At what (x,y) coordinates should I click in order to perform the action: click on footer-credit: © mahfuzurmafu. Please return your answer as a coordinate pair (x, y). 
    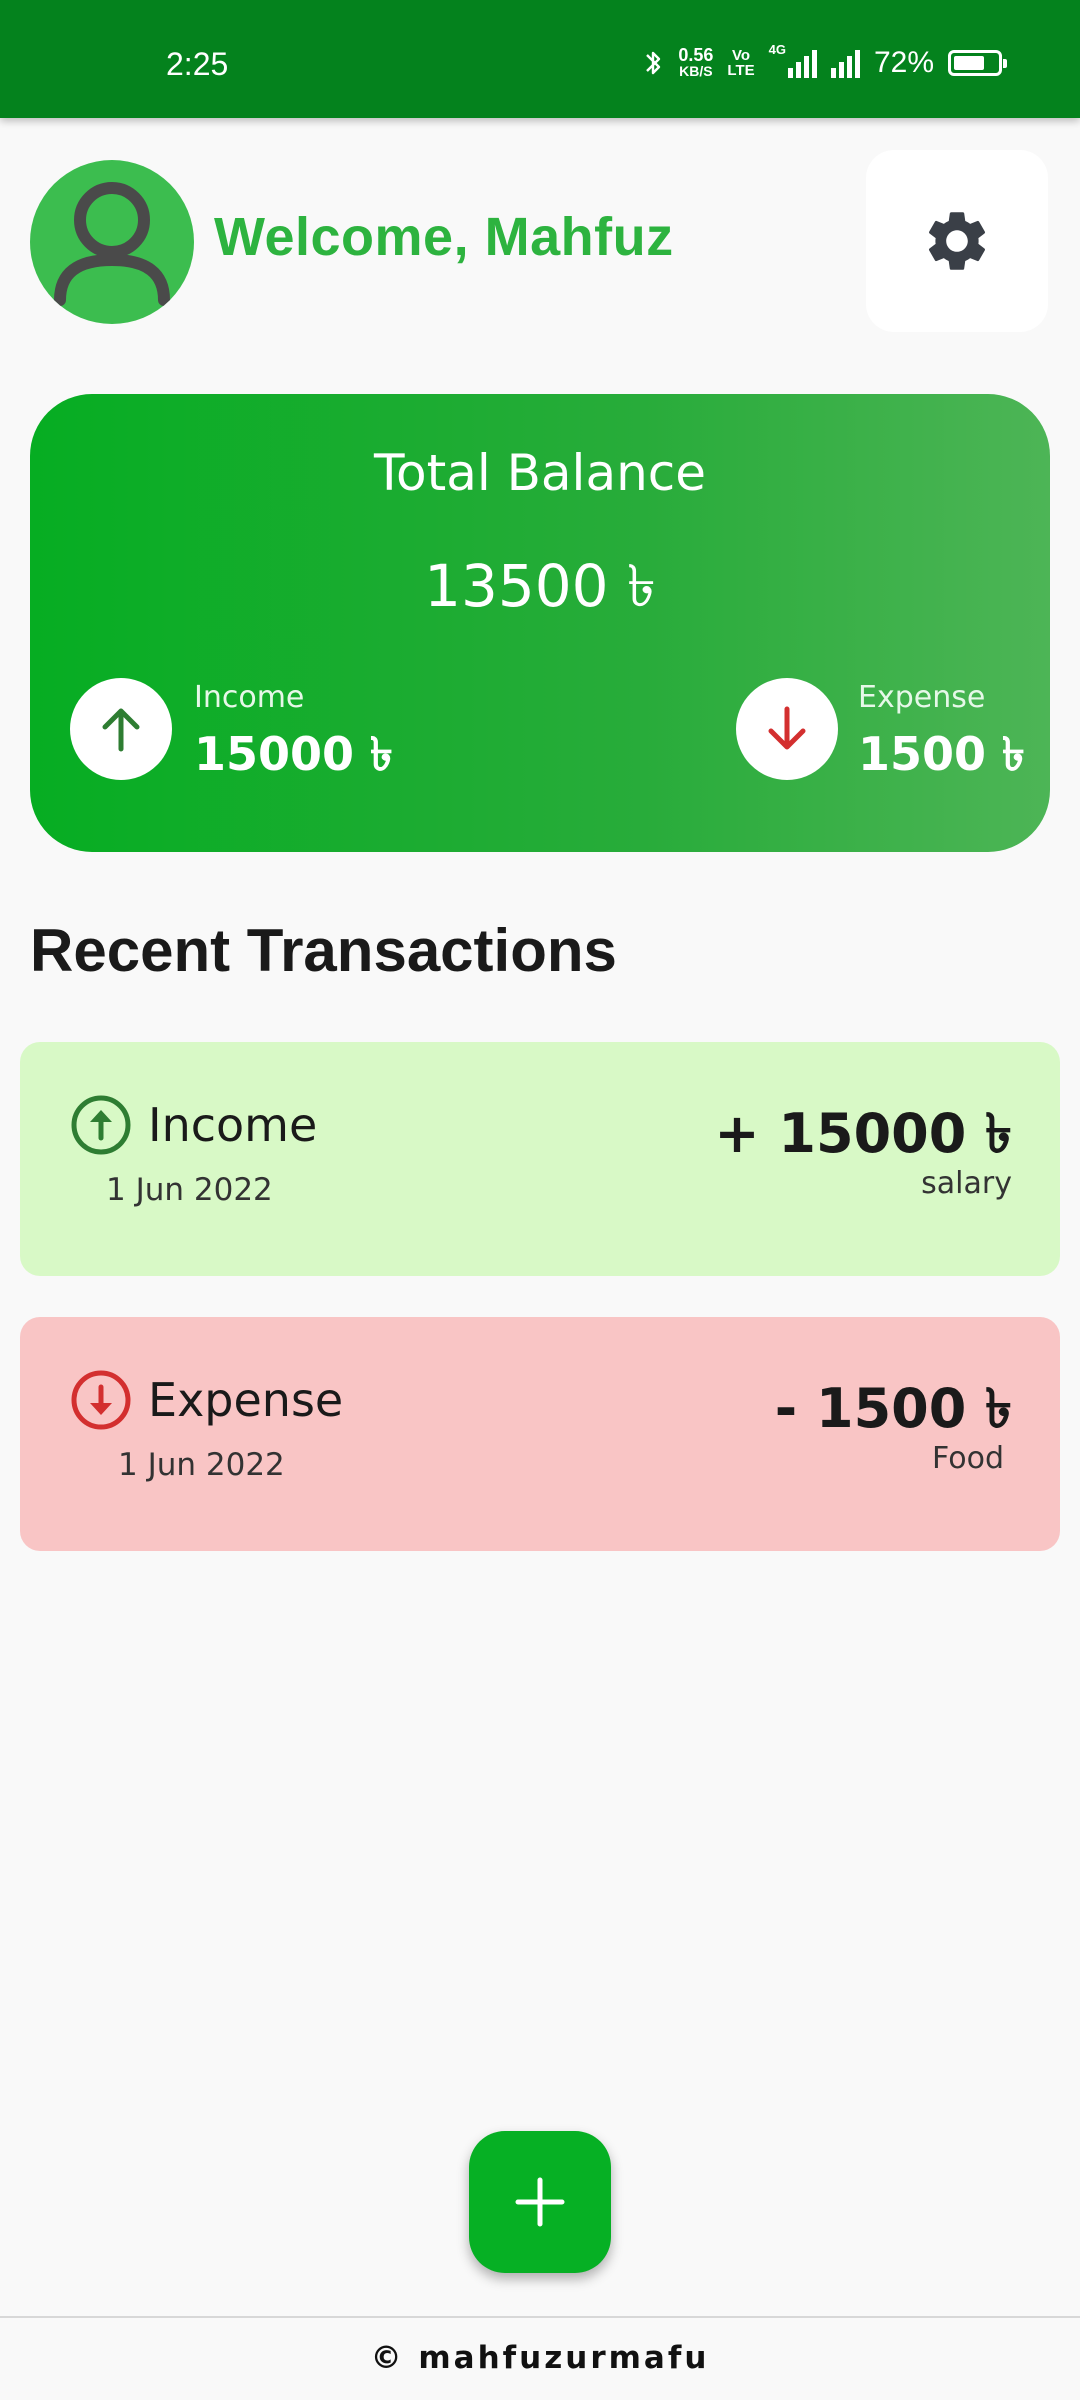
    Looking at the image, I should click on (540, 2358).